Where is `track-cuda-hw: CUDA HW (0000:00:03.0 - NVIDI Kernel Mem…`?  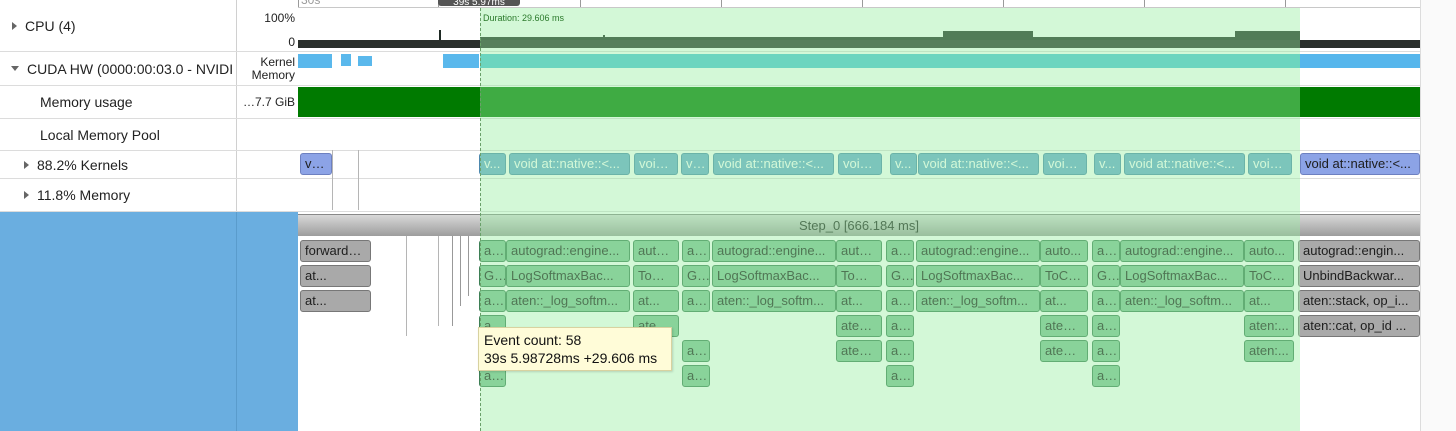
track-cuda-hw: CUDA HW (0000:00:03.0 - NVIDI Kernel Mem… is located at coordinates (149, 69).